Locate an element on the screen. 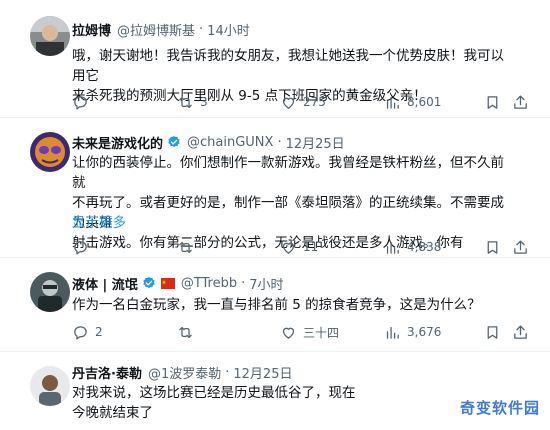 The image size is (550, 430). post-text-line: 哦，谢天谢地！我告诉我的女朋友，我想让她送我一个优势皮肤！我可以用它 is located at coordinates (288, 66).